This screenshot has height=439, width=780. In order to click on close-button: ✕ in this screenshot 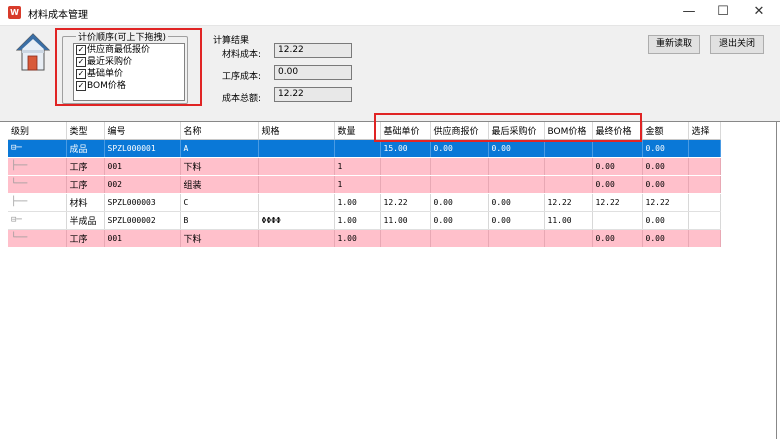, I will do `click(759, 13)`.